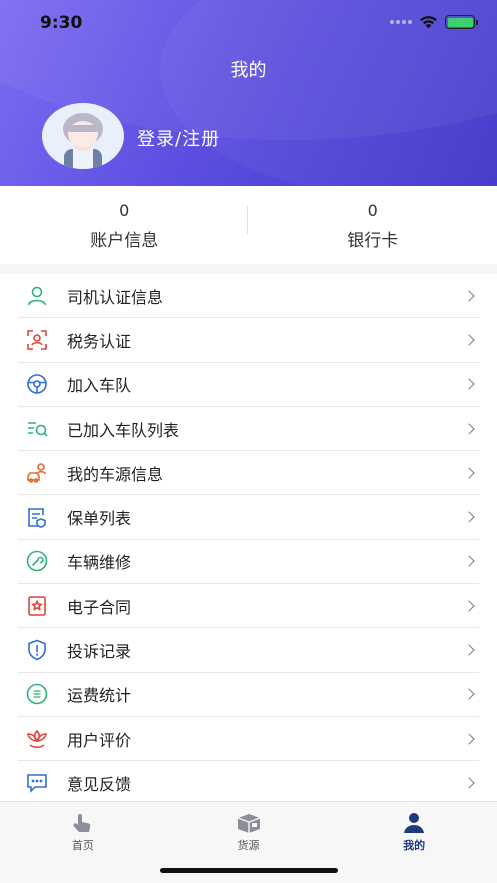 The height and width of the screenshot is (883, 497). Describe the element at coordinates (248, 650) in the screenshot. I see `menu-item-complaints: 投诉记录` at that location.